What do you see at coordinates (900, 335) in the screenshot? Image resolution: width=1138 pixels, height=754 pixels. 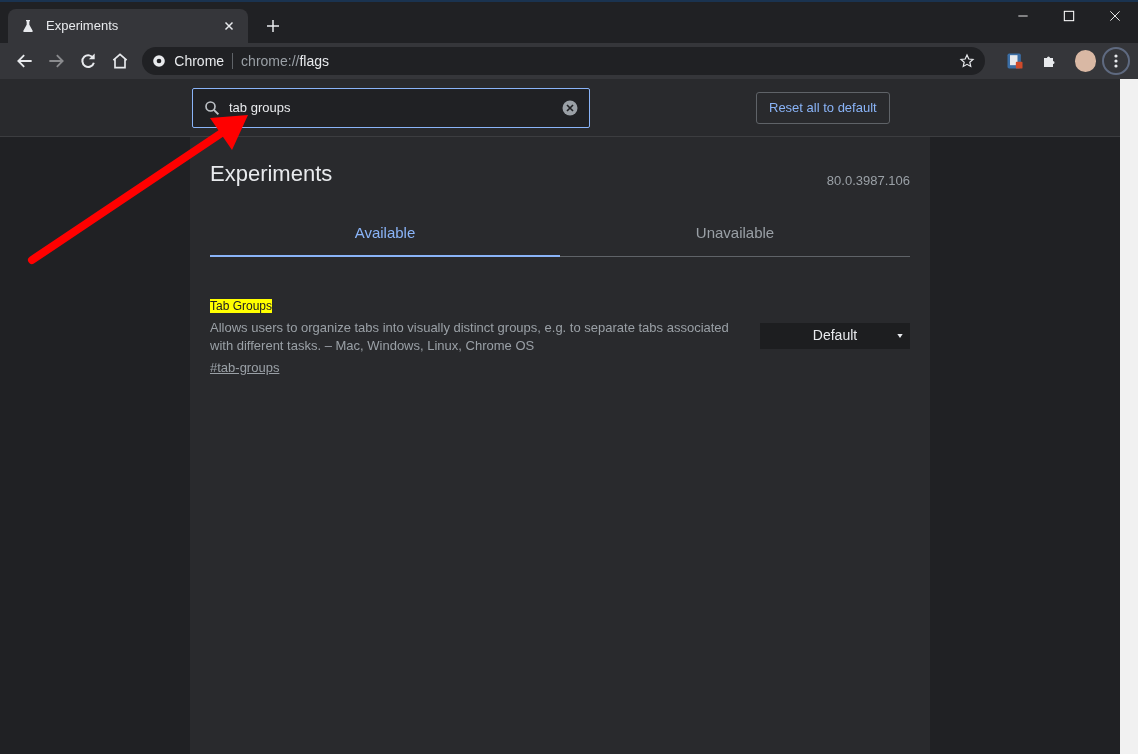 I see `caret-icon` at bounding box center [900, 335].